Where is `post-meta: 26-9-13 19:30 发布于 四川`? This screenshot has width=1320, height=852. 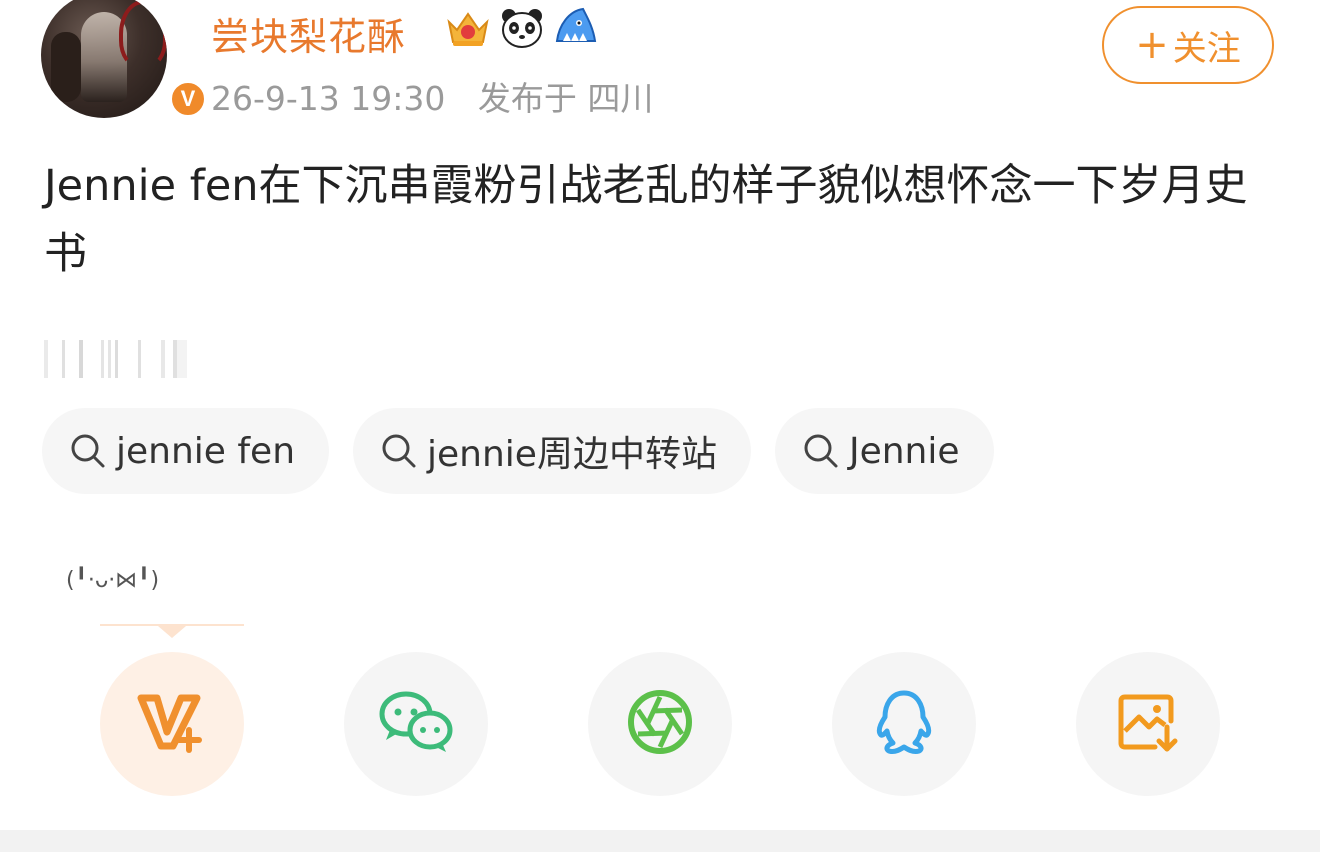 post-meta: 26-9-13 19:30 发布于 四川 is located at coordinates (432, 96).